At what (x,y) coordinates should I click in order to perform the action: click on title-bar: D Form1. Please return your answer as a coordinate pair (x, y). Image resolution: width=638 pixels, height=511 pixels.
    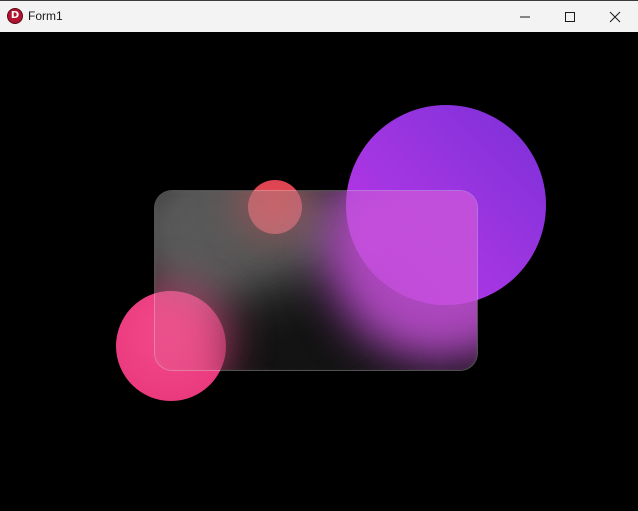
    Looking at the image, I should click on (319, 16).